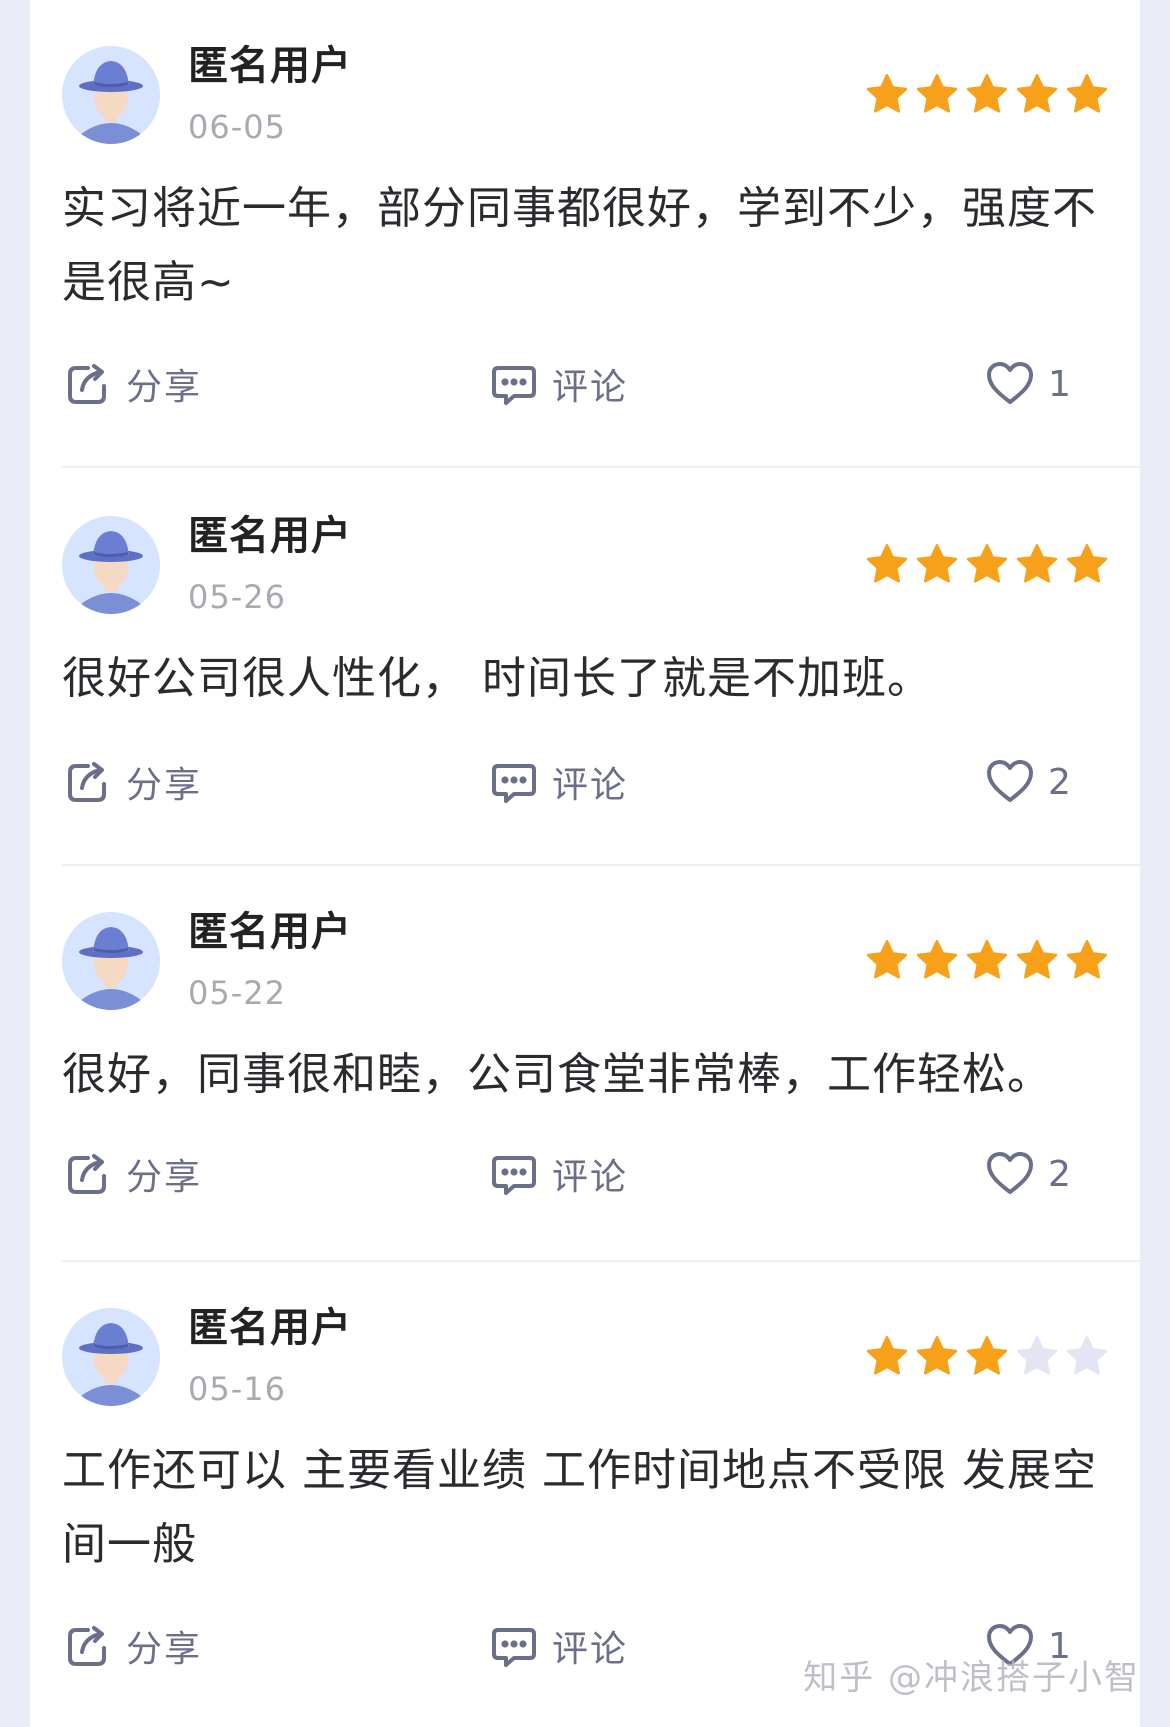 The image size is (1170, 1727). I want to click on review-content: 很好，同事很和睦，公司食堂非常棒，工作轻松。, so click(557, 1074).